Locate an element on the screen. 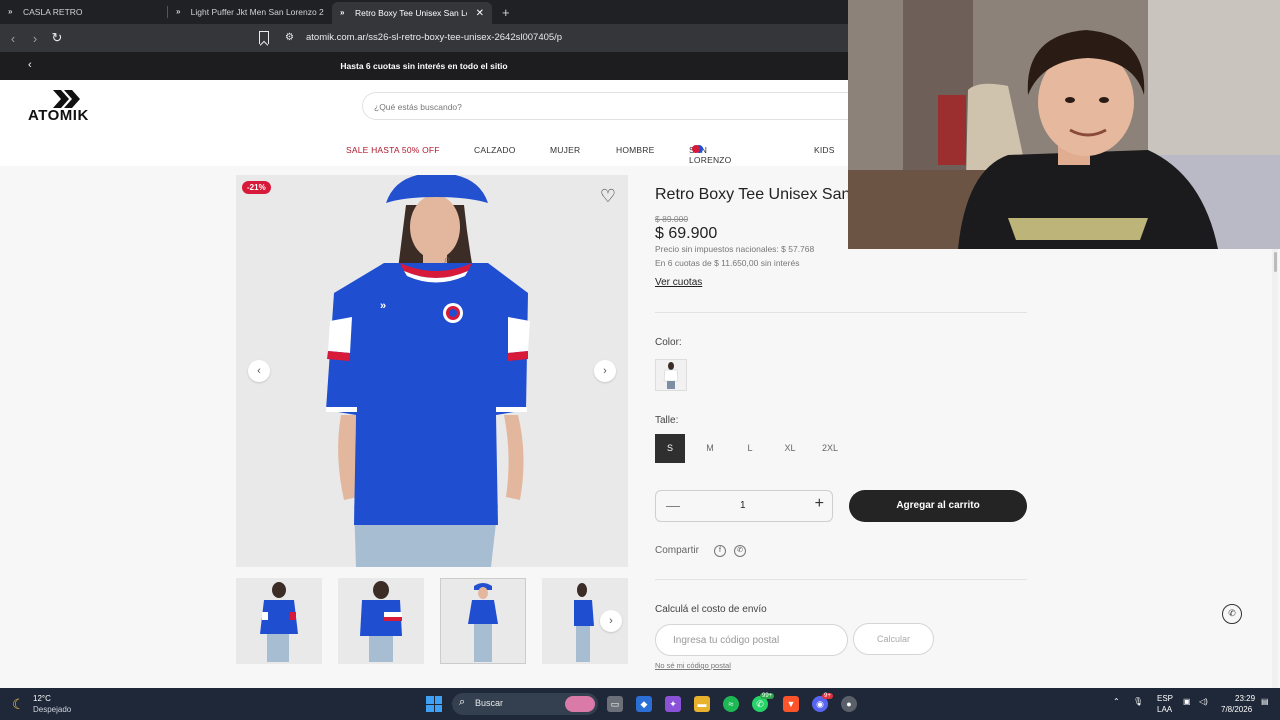  thumbnail-strip: › is located at coordinates (432, 621).